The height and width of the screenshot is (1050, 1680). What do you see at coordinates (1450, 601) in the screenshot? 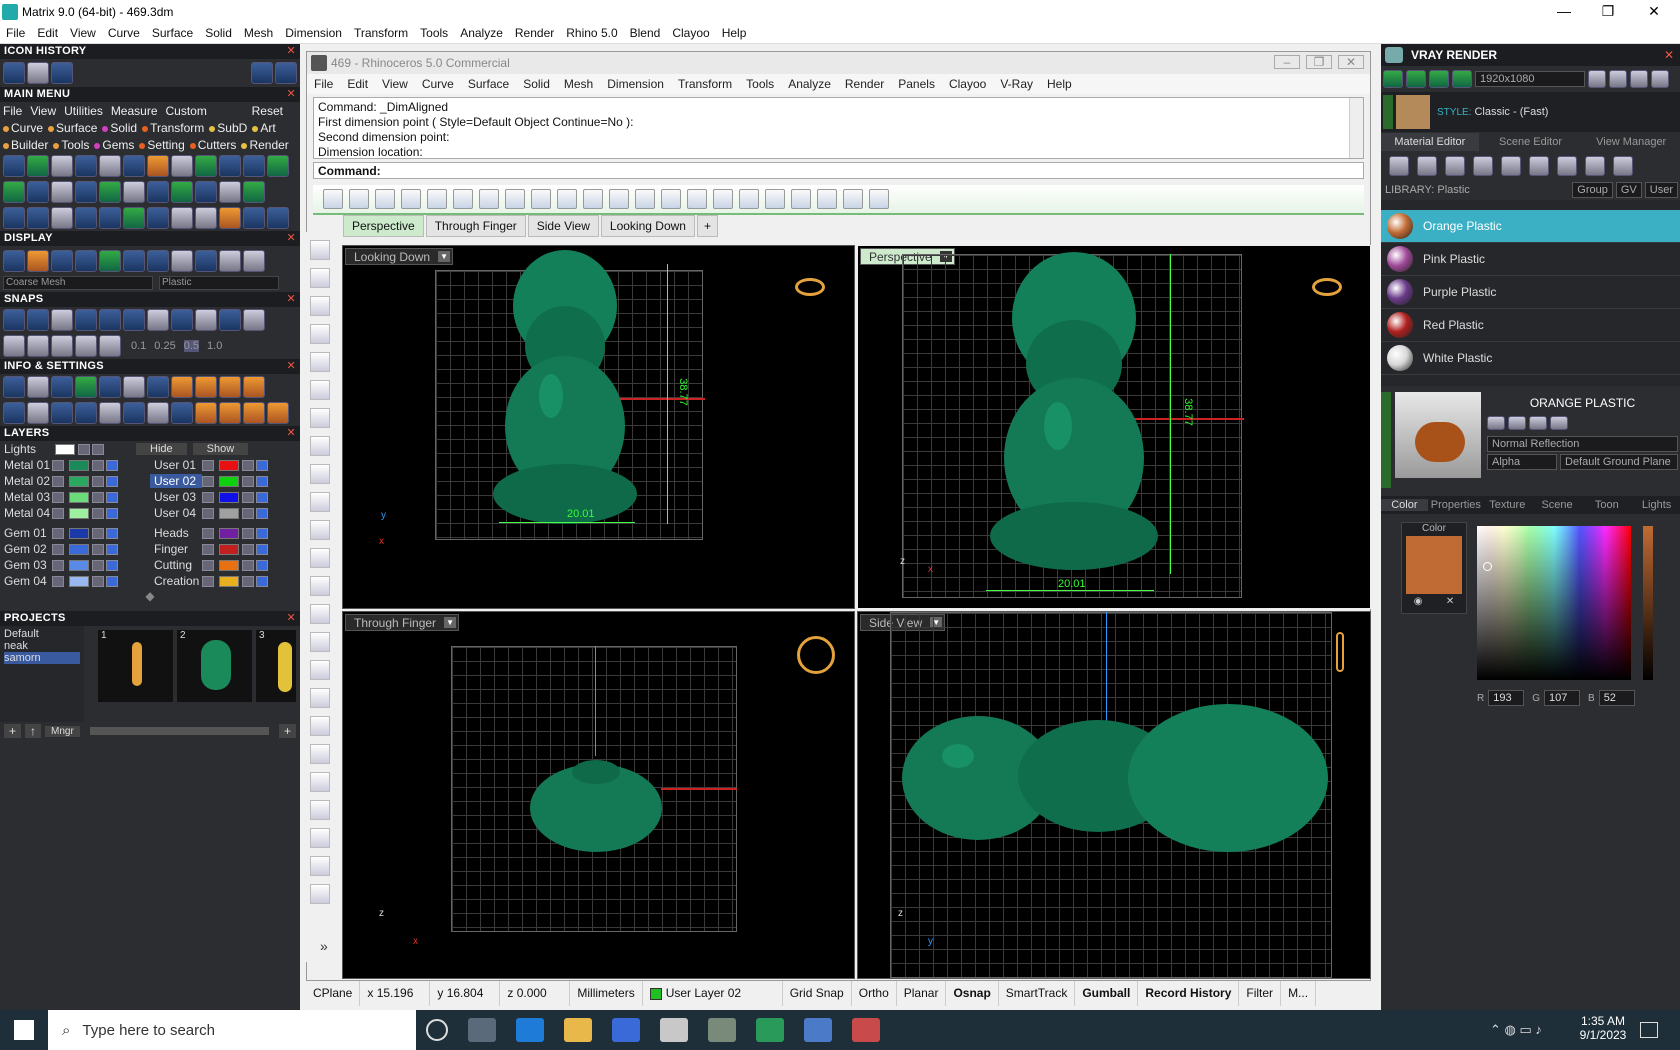
I see `clear-color-icon: ✕` at bounding box center [1450, 601].